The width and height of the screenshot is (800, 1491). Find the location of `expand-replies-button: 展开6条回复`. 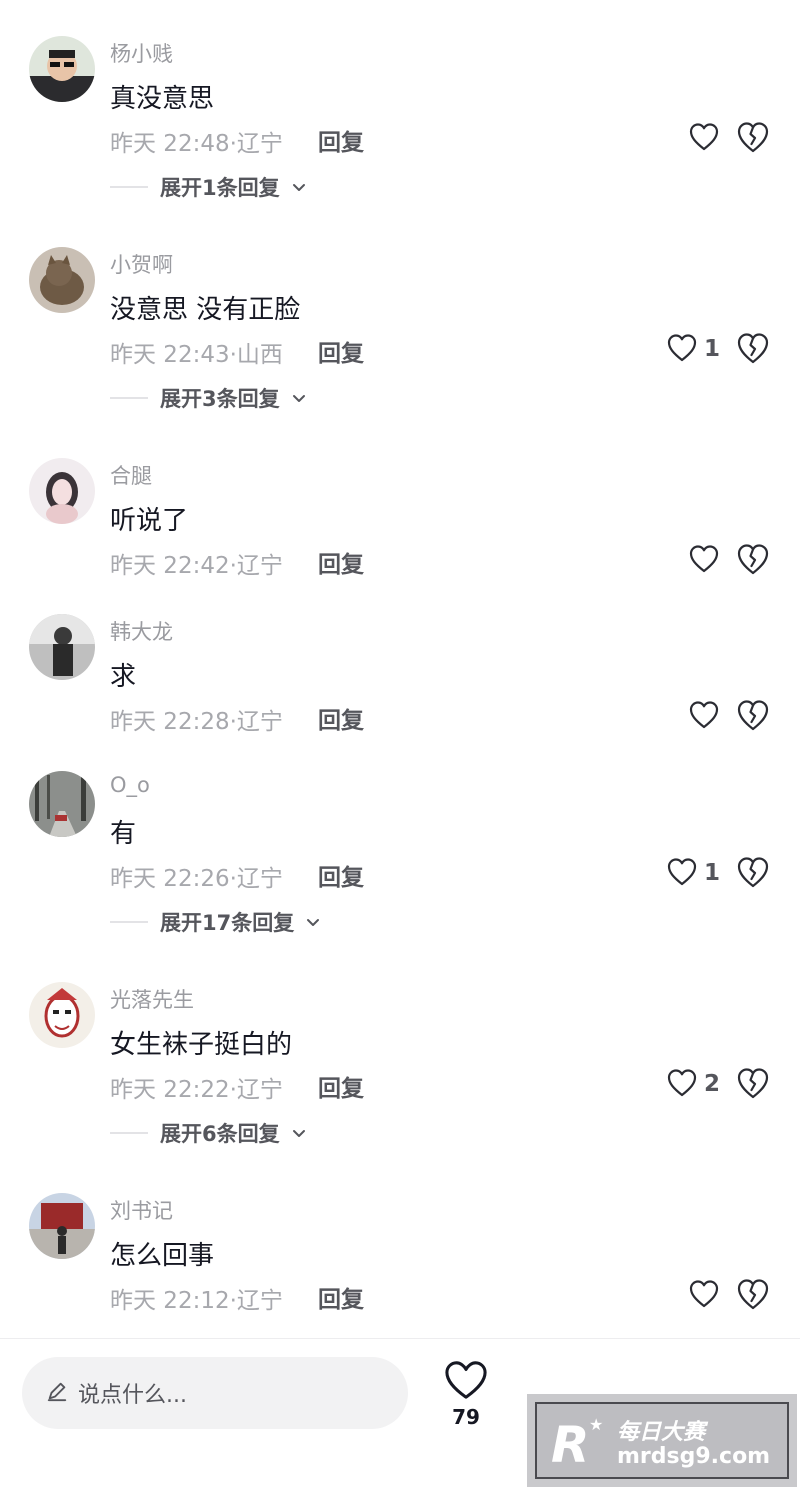

expand-replies-button: 展开6条回复 is located at coordinates (208, 1133).